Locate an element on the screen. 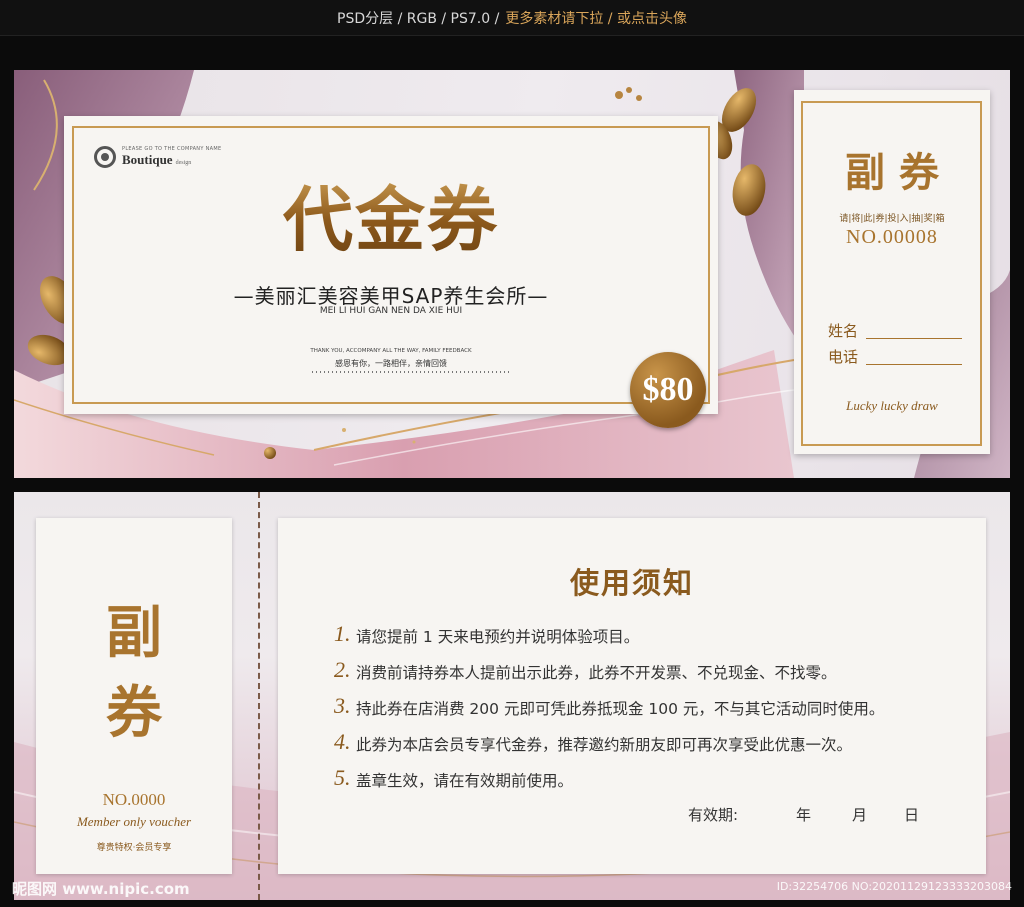  stub-number: NO.00008 is located at coordinates (892, 237).